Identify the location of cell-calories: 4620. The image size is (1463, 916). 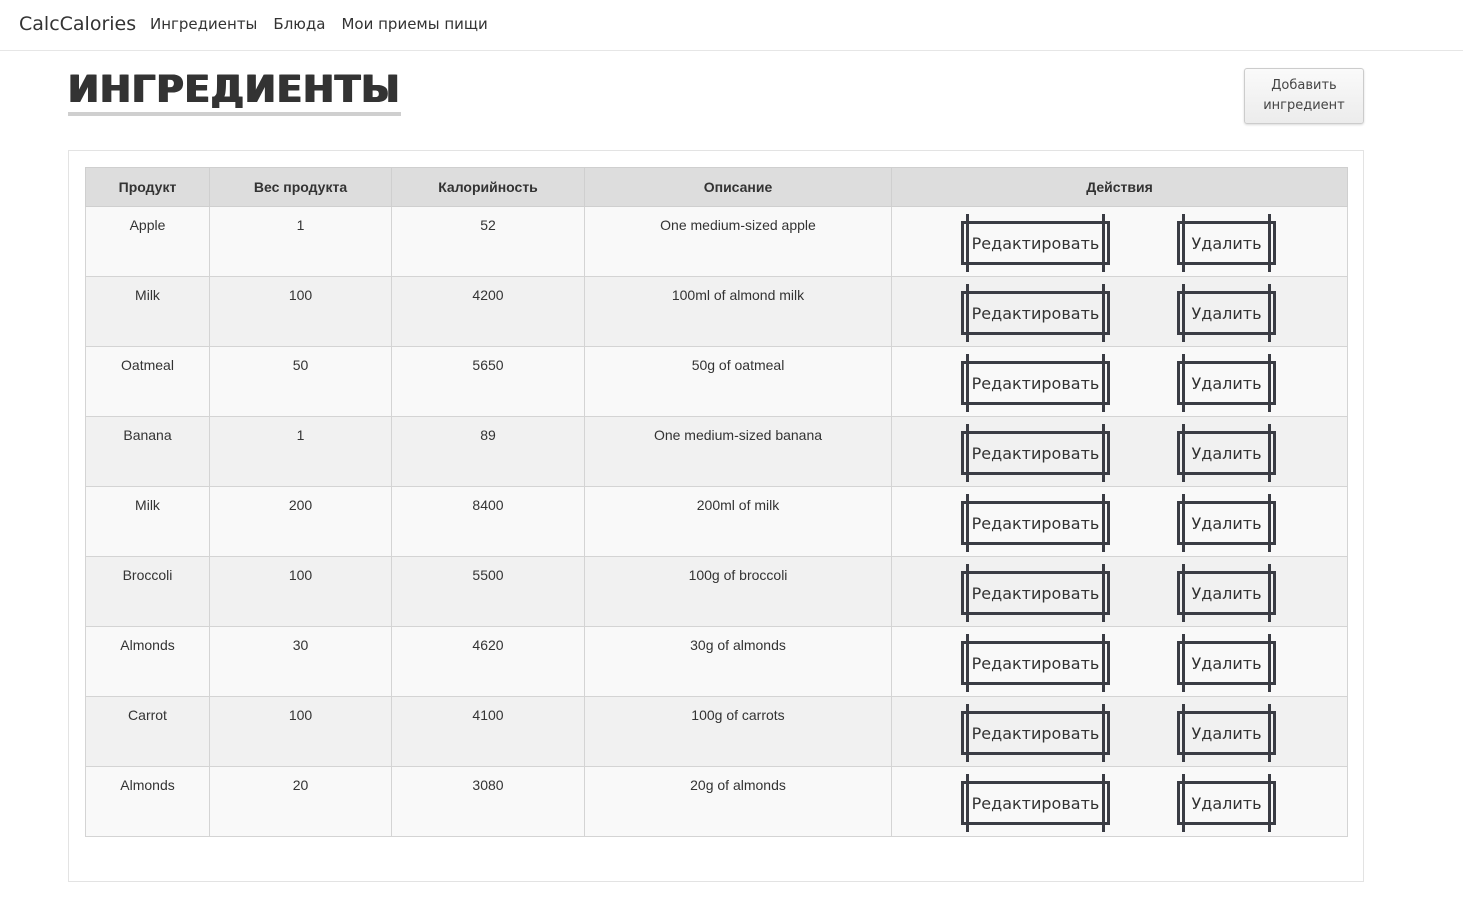
(488, 661).